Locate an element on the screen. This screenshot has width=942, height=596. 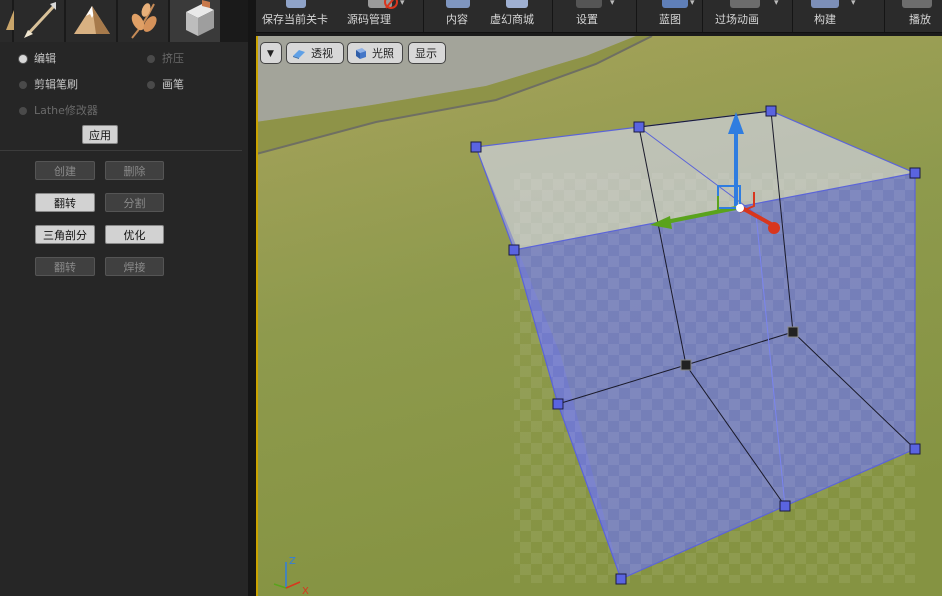
toolbar-label: 虚幻商城 is located at coordinates (512, 19).